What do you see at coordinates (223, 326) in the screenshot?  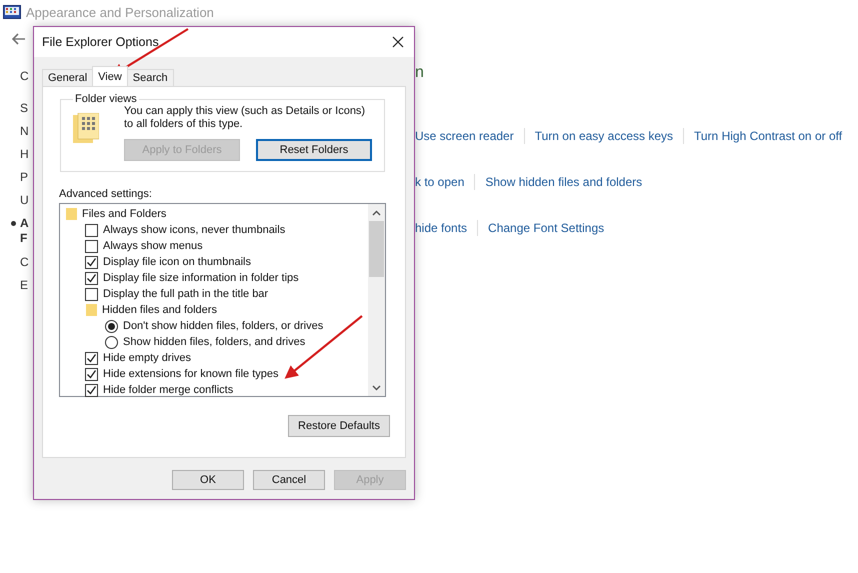 I see `setting-label: Don't show hidden files, folders, or drives` at bounding box center [223, 326].